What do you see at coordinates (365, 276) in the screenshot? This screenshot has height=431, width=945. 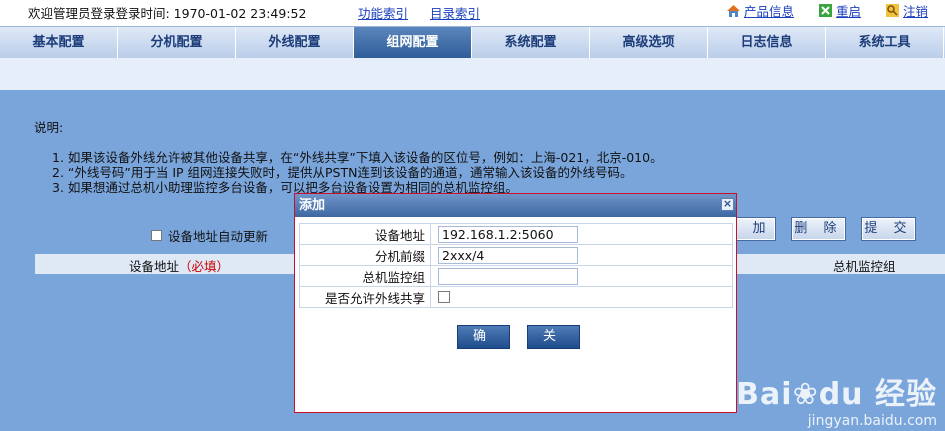 I see `monitor-group-label: 总机监控组` at bounding box center [365, 276].